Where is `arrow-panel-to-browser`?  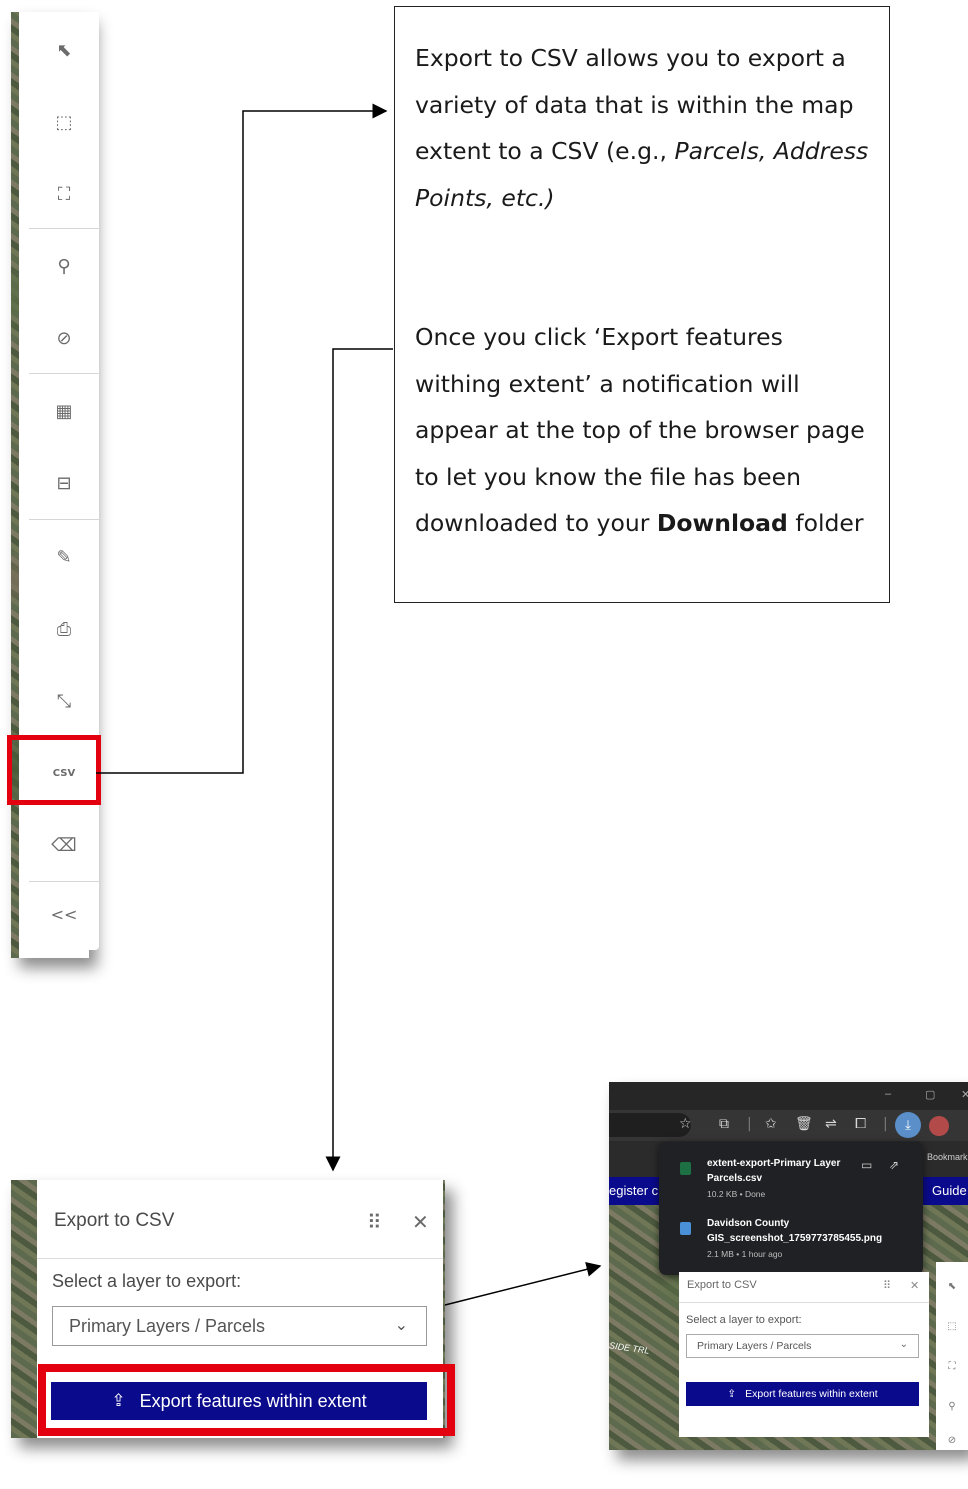 arrow-panel-to-browser is located at coordinates (523, 1284).